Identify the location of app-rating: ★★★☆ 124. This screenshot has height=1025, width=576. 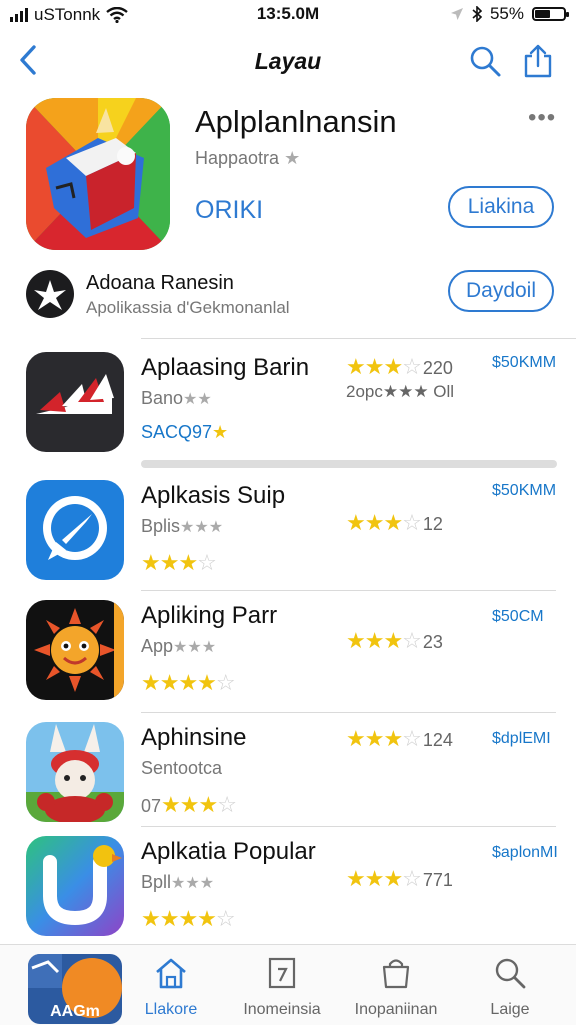
(399, 739).